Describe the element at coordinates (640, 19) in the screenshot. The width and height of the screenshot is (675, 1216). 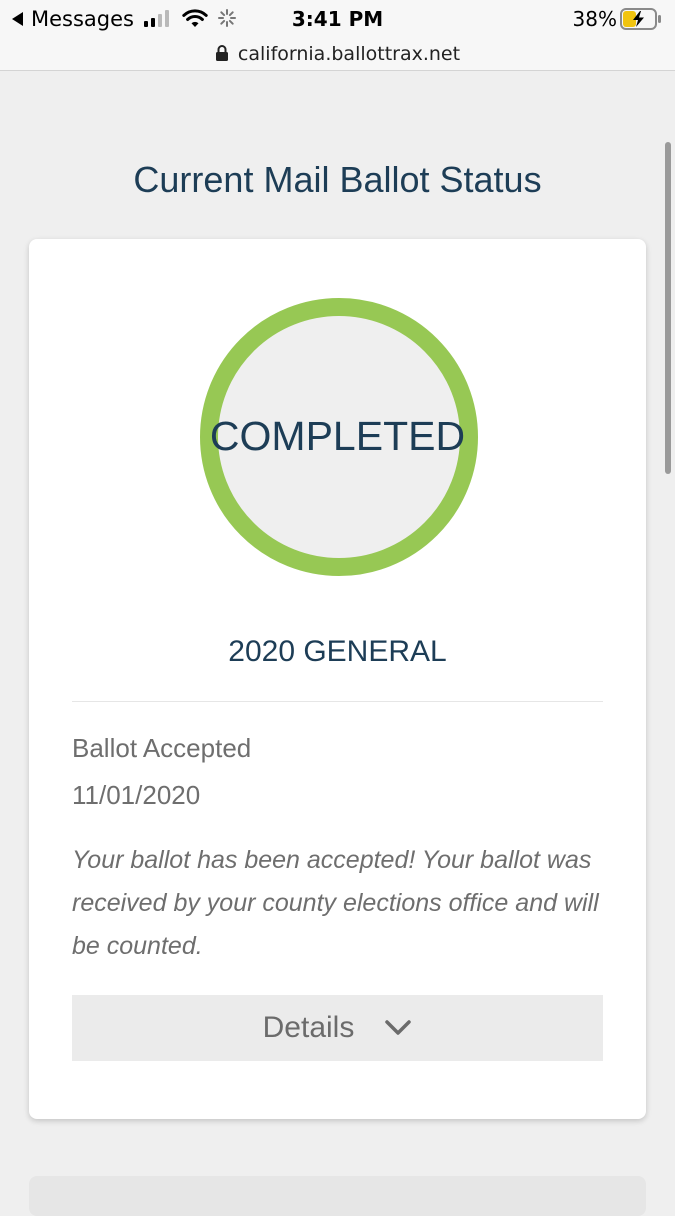
I see `battery-charging-icon` at that location.